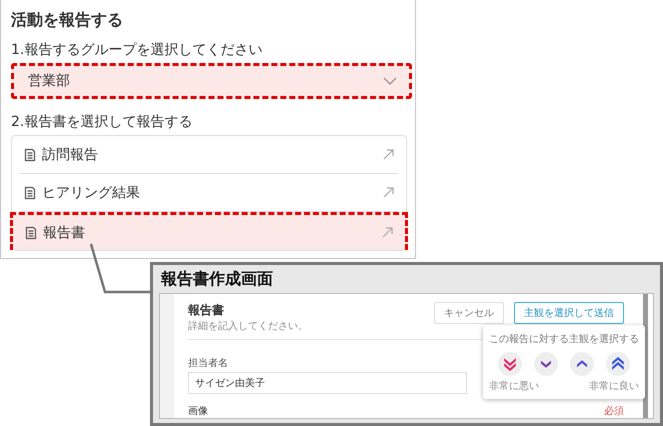 The height and width of the screenshot is (426, 663). Describe the element at coordinates (514, 386) in the screenshot. I see `rating-label: 非常に悪い` at that location.